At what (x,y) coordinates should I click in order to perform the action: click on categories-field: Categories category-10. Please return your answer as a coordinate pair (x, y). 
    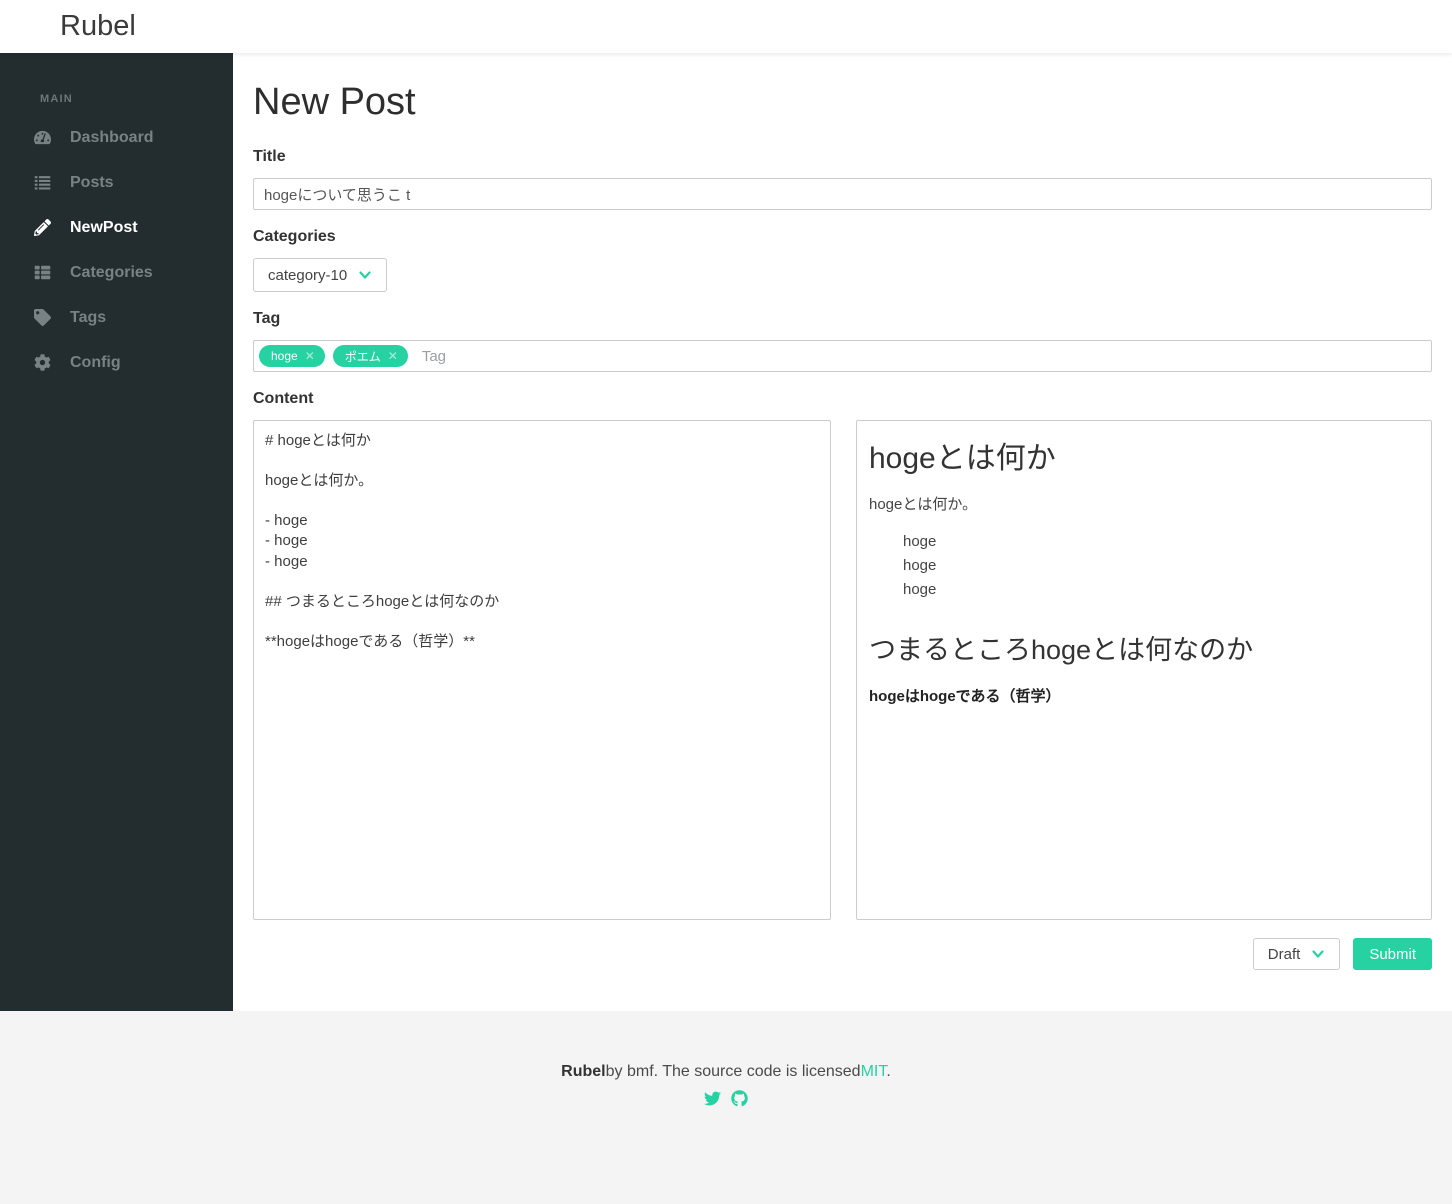
    Looking at the image, I should click on (842, 260).